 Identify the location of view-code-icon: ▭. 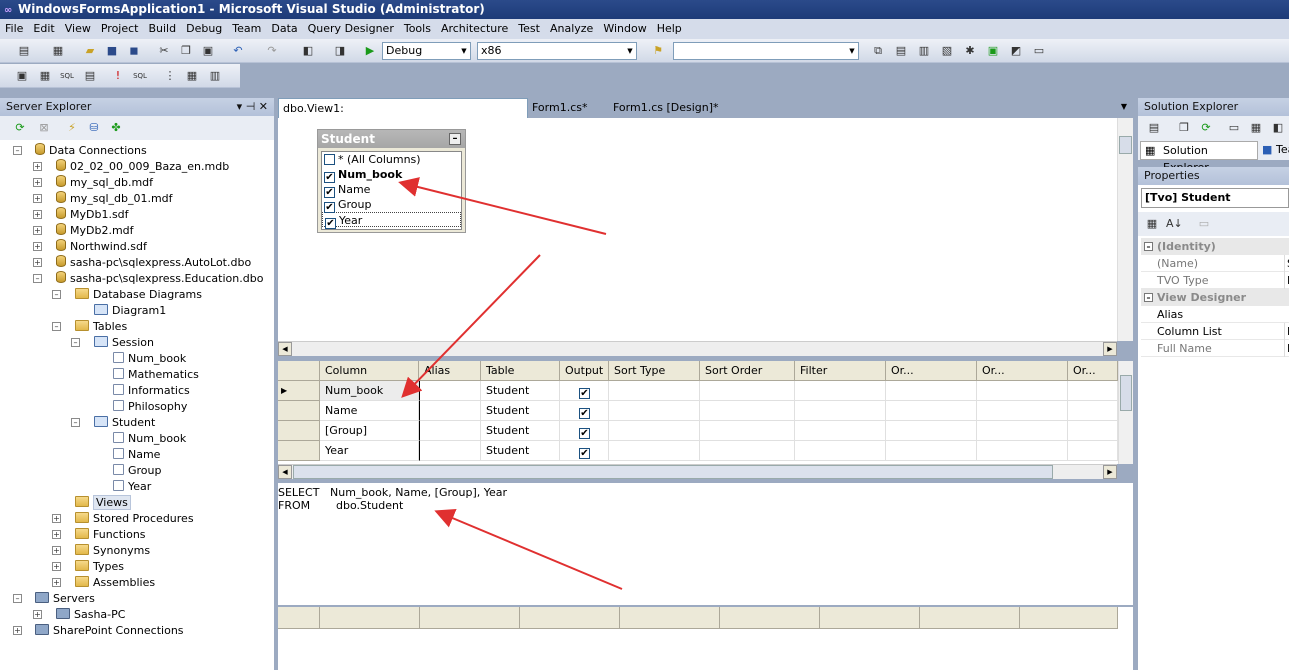
(1234, 128).